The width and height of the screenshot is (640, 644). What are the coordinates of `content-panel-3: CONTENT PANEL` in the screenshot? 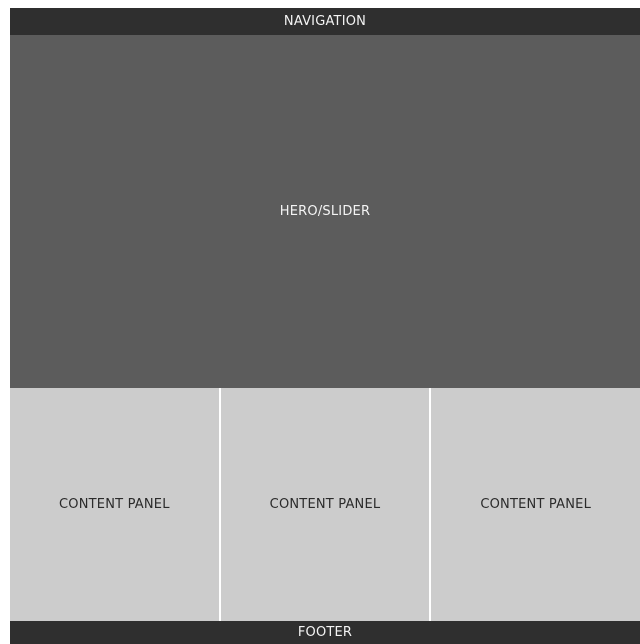 It's located at (535, 504).